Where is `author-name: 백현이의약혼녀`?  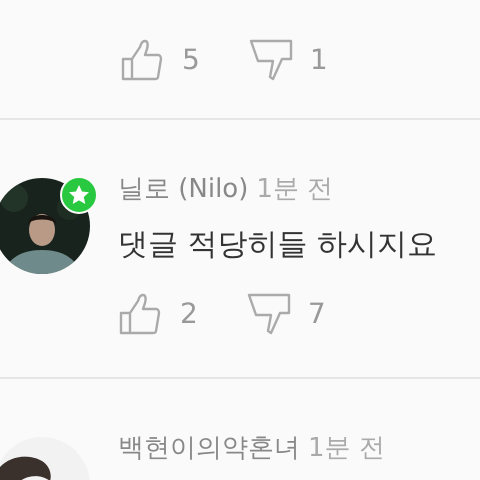
author-name: 백현이의약혼녀 is located at coordinates (209, 448).